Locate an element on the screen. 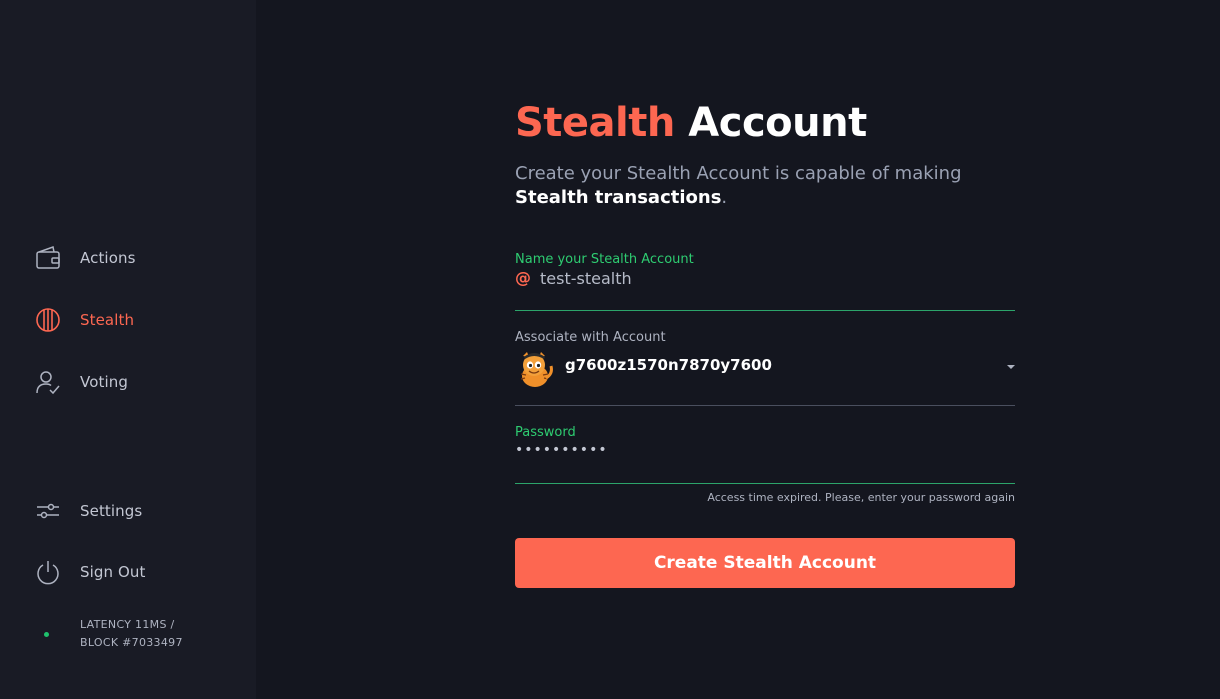  password-field-label: Password is located at coordinates (545, 432).